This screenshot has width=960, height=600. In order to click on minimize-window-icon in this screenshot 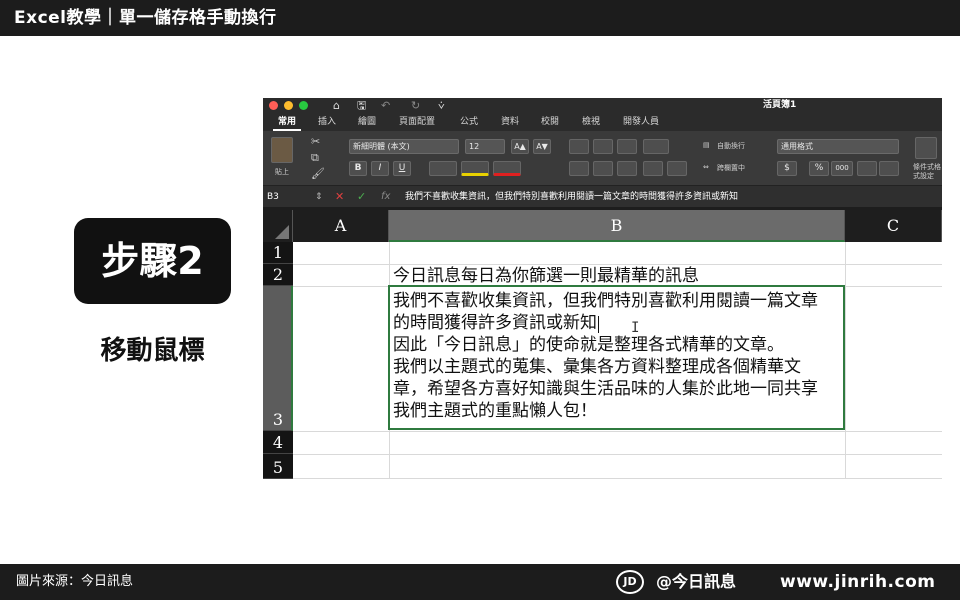, I will do `click(288, 105)`.